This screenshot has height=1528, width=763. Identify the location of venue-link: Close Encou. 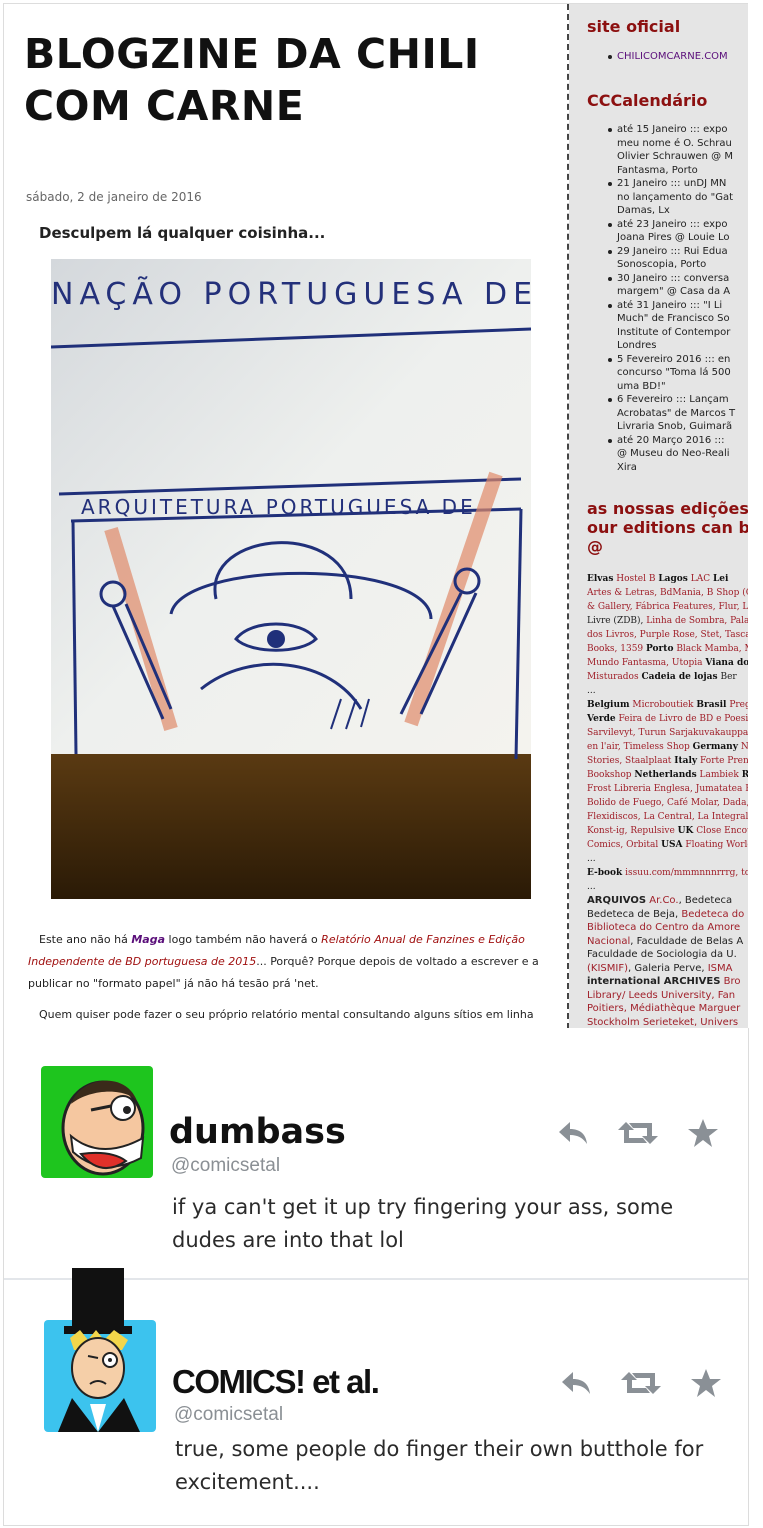
(720, 831).